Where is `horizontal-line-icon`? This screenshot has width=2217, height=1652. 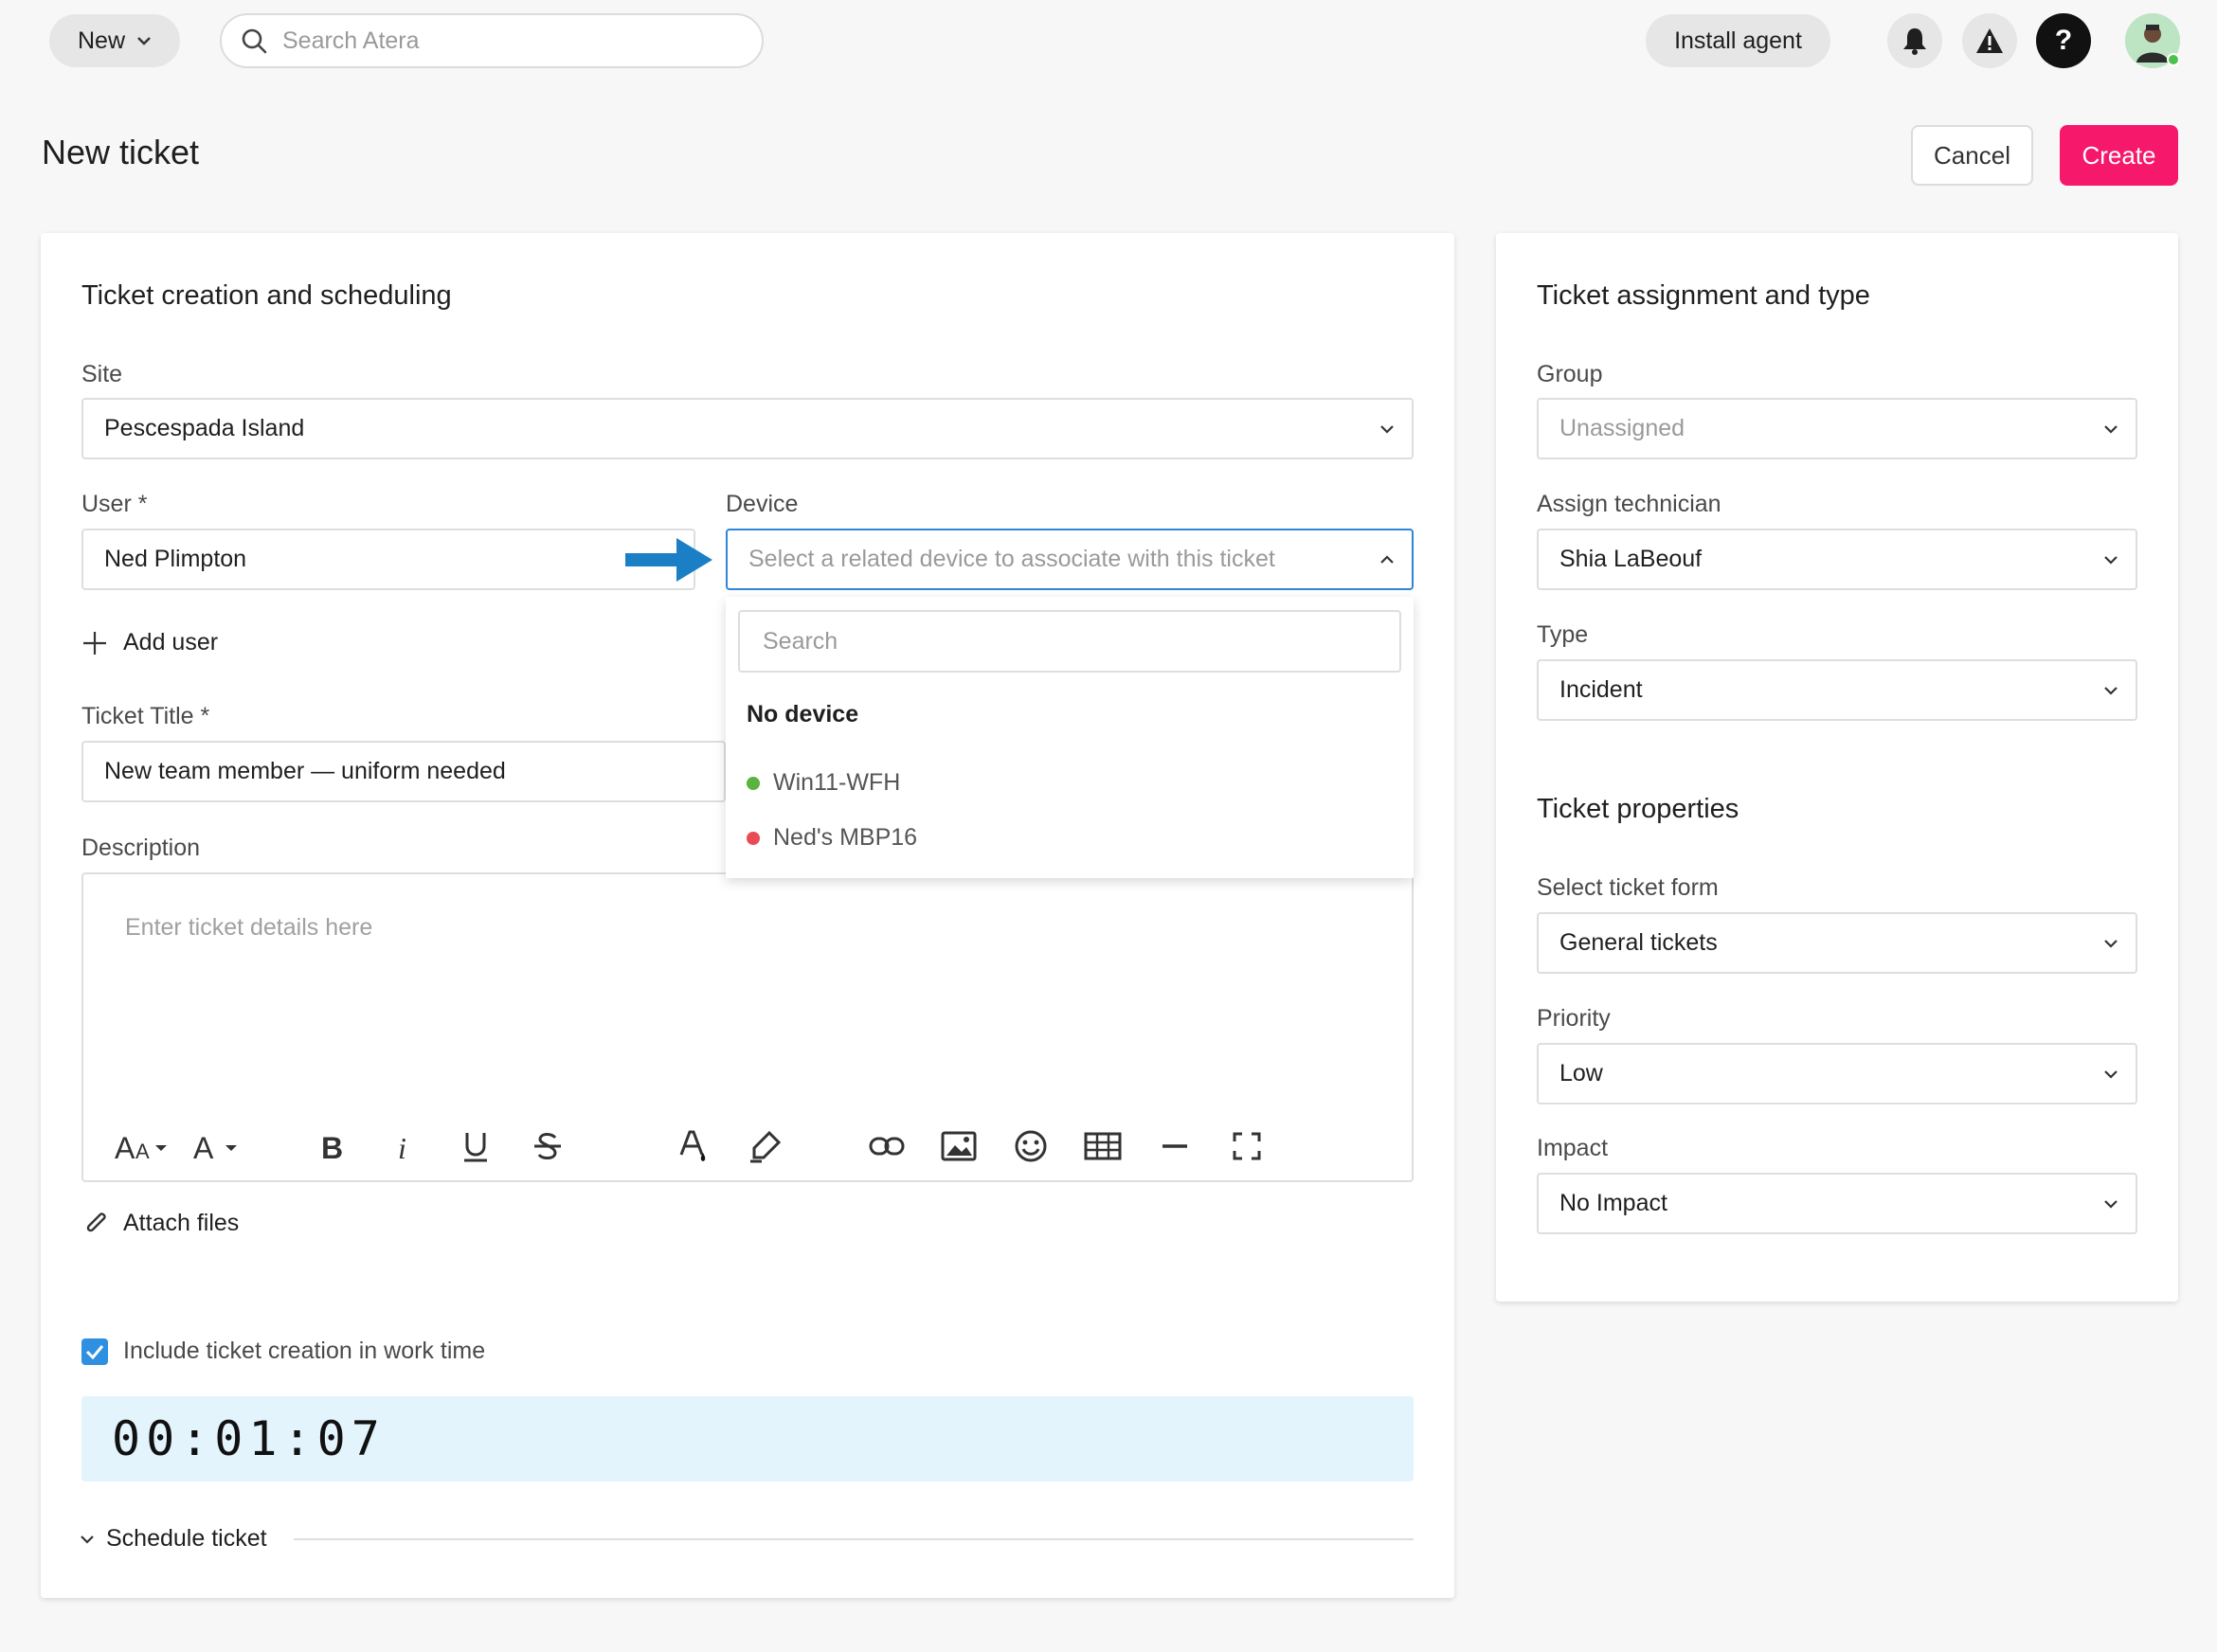 horizontal-line-icon is located at coordinates (1175, 1146).